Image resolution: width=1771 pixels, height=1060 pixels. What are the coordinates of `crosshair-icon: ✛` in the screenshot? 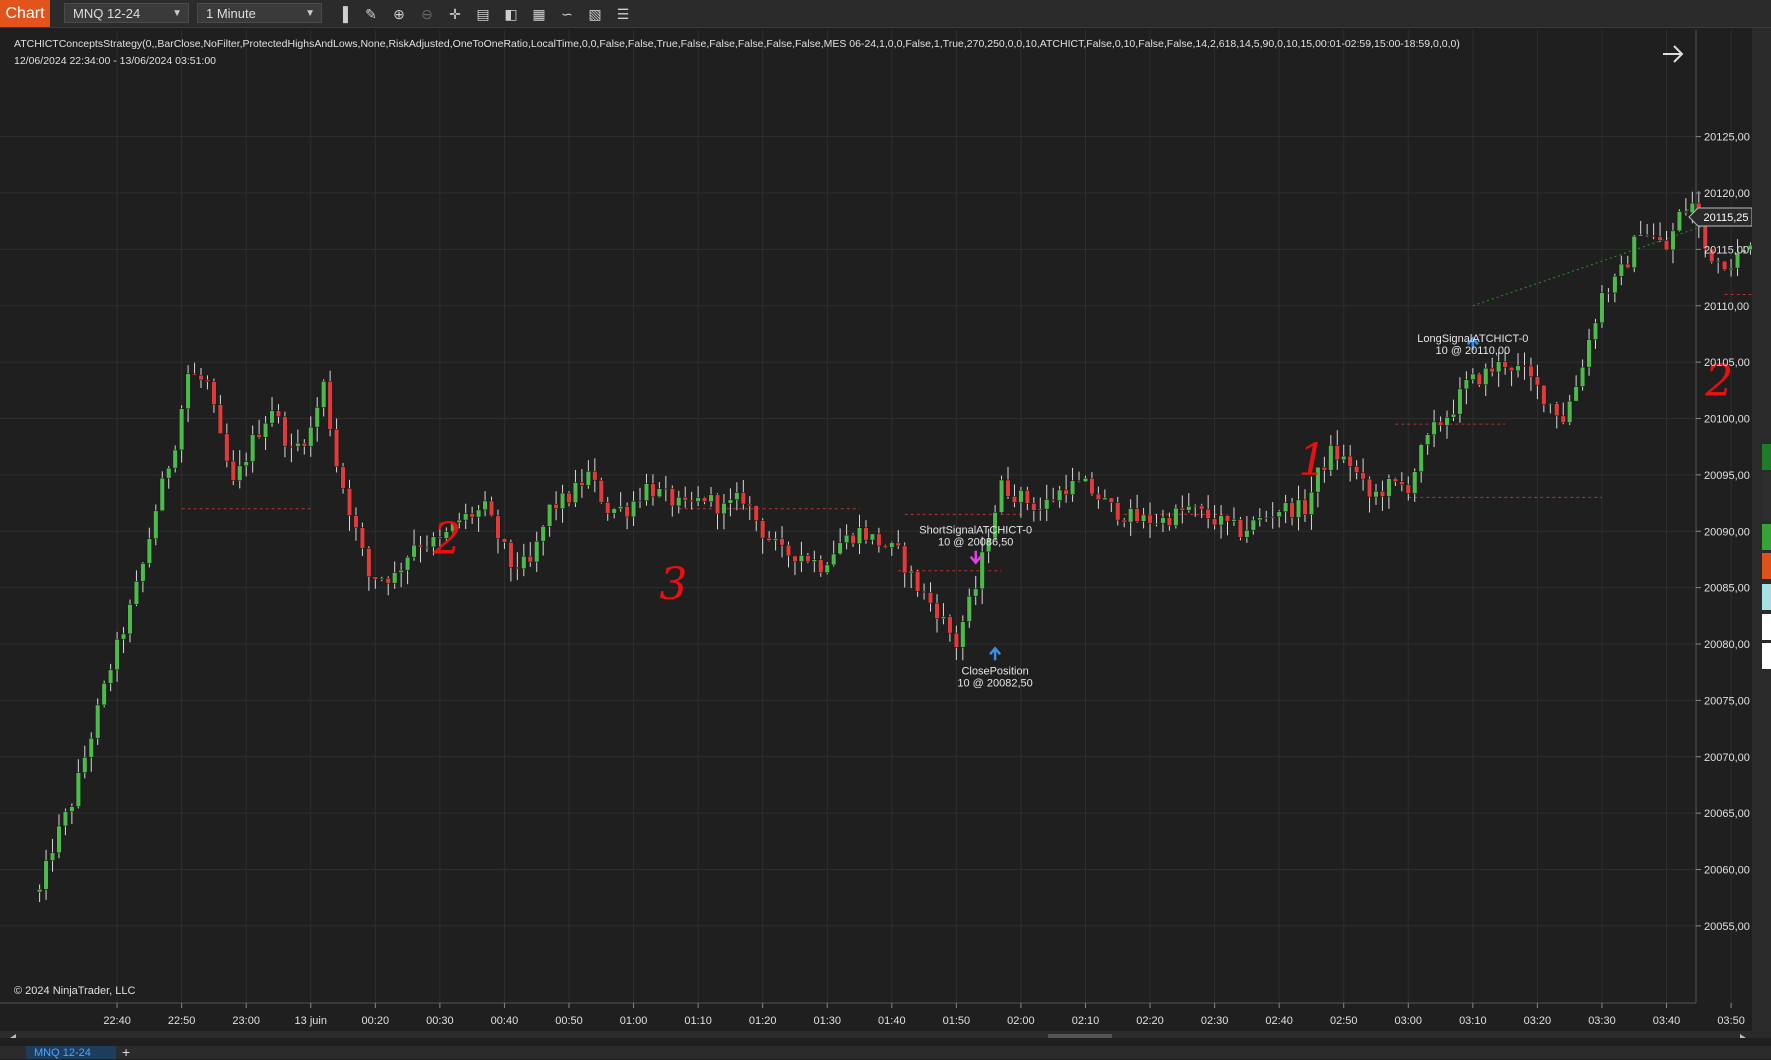 It's located at (455, 14).